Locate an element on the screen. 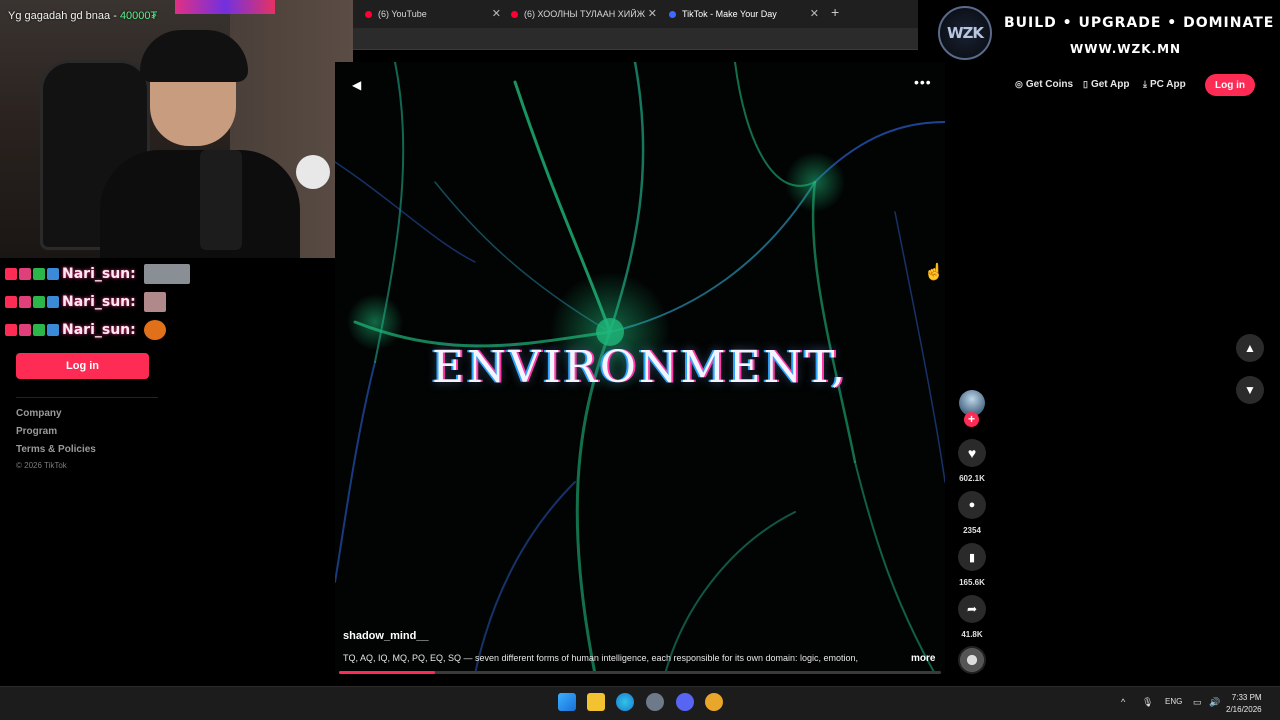 The image size is (1280, 720). new-tab-button: + is located at coordinates (835, 12).